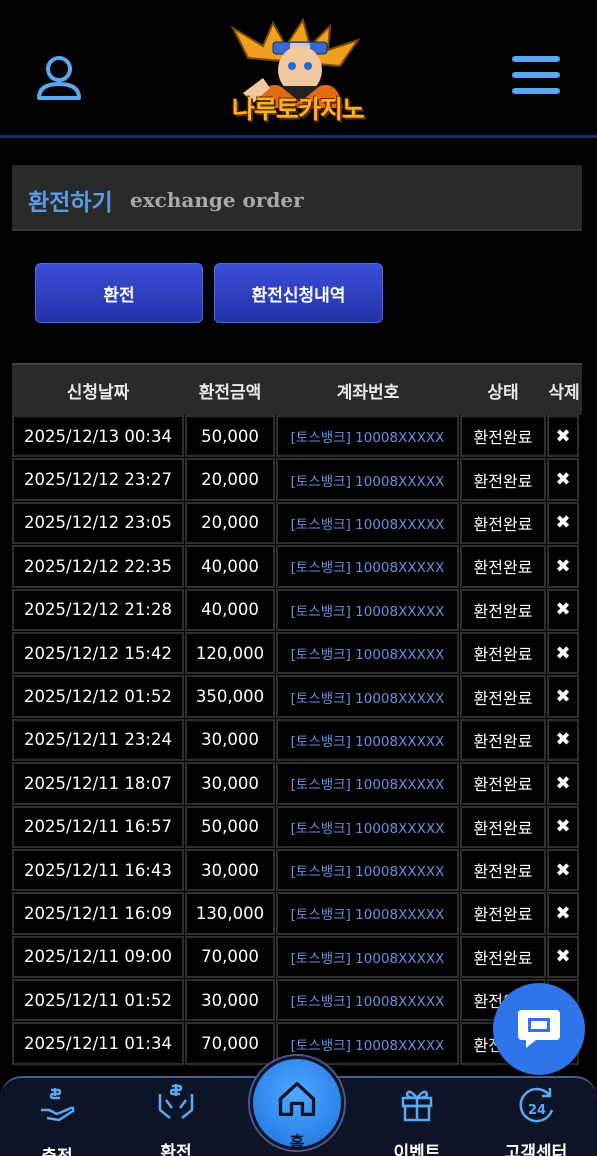 This screenshot has width=597, height=1156. Describe the element at coordinates (536, 1149) in the screenshot. I see `nav-support-label: 고객센터` at that location.